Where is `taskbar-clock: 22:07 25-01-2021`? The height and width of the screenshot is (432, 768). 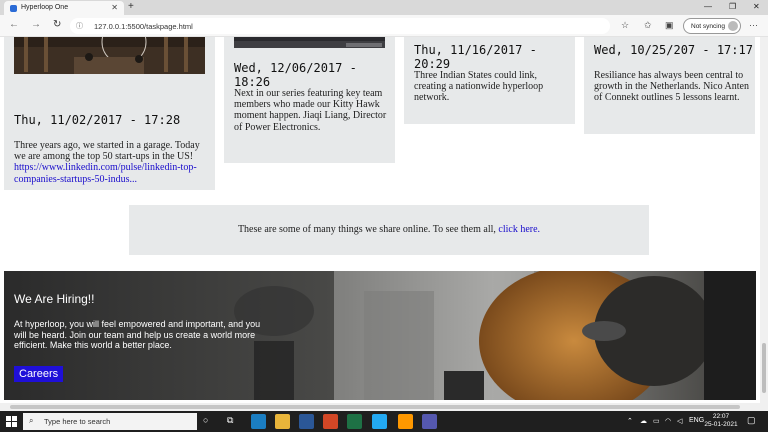
taskbar-clock: 22:07 25-01-2021 is located at coordinates (721, 421).